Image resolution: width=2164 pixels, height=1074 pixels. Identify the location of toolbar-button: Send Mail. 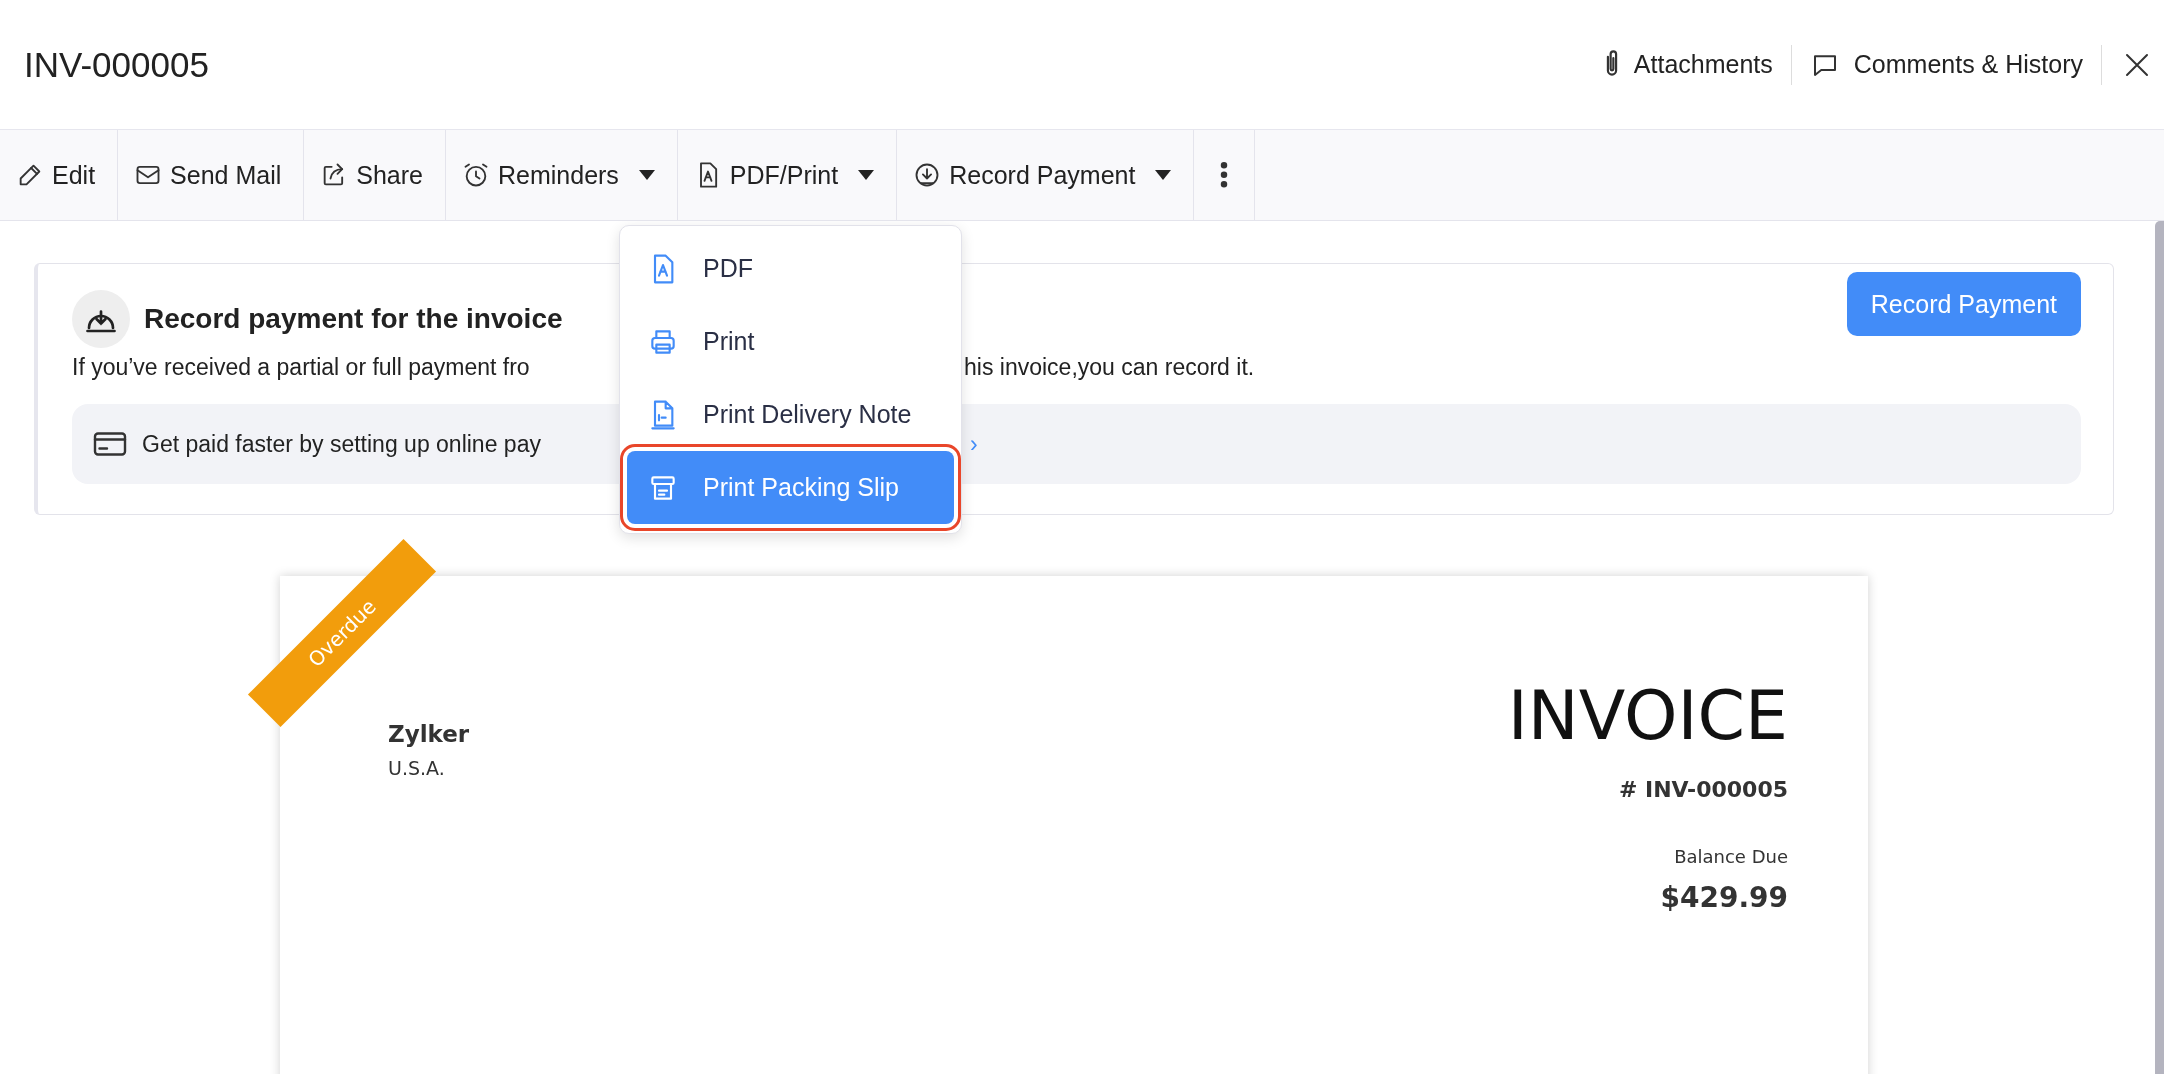
(211, 175).